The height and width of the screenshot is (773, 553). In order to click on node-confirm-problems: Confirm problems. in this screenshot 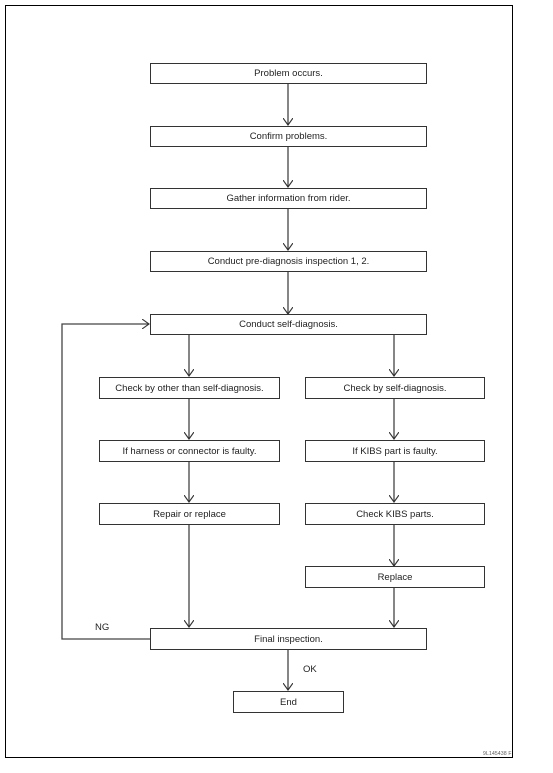, I will do `click(288, 136)`.